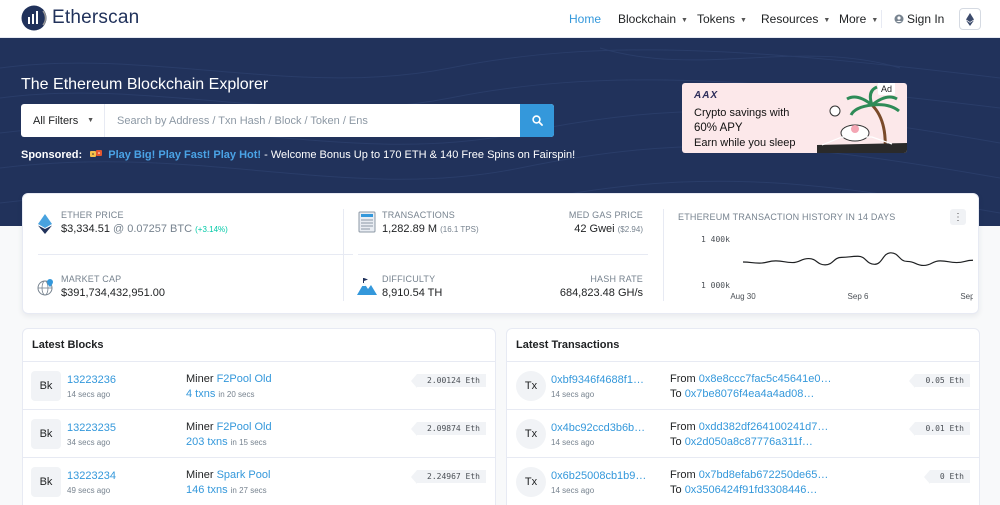 Image resolution: width=1000 pixels, height=505 pixels. I want to click on search-input, so click(312, 120).